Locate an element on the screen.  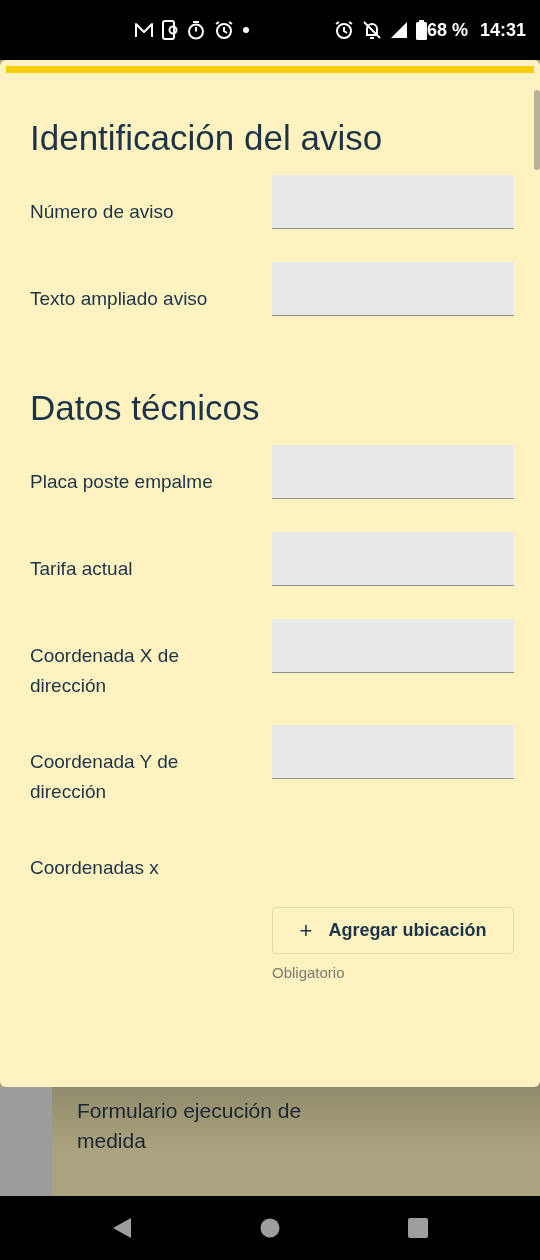
field-label: Coordenada X de dirección is located at coordinates (105, 671).